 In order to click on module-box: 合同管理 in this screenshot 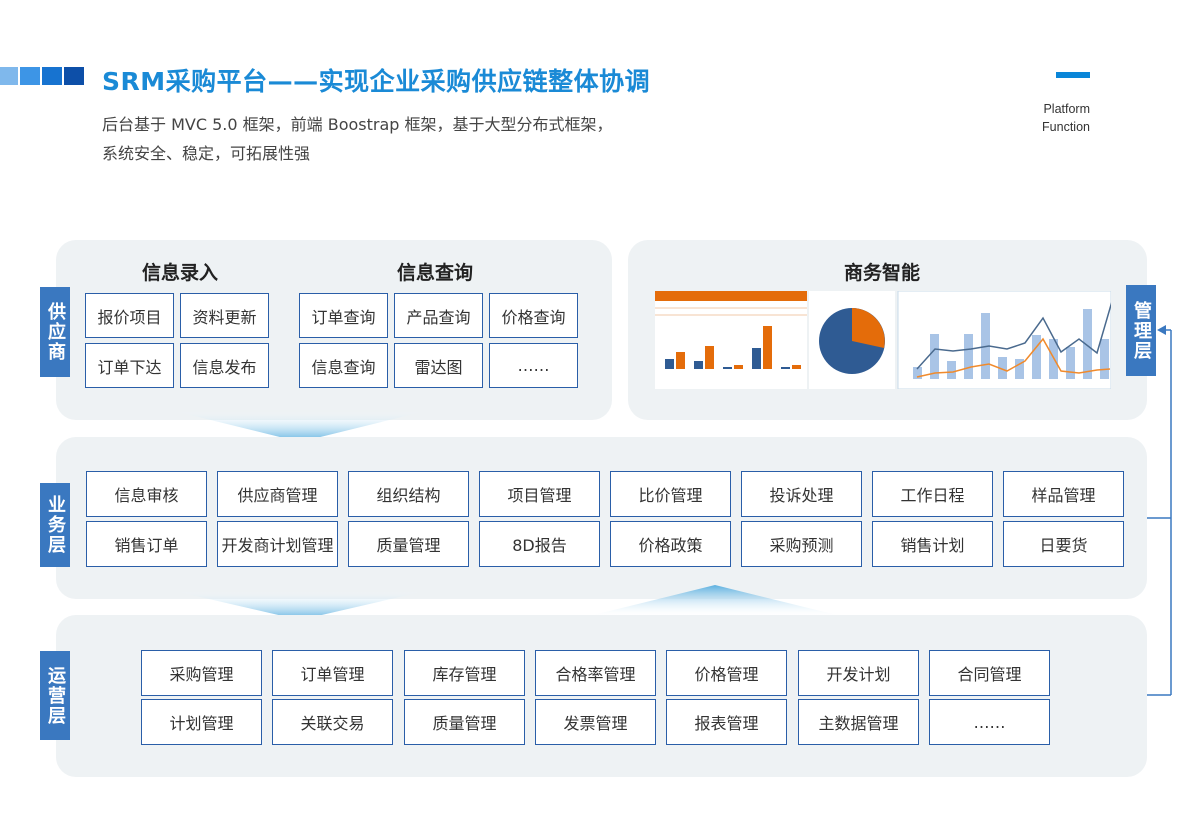, I will do `click(989, 673)`.